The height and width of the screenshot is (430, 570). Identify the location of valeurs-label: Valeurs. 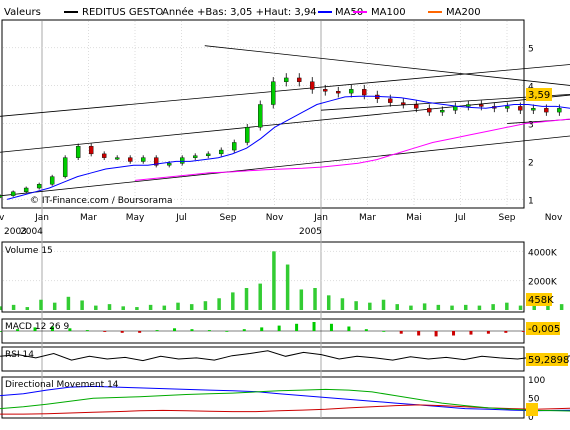
(22, 12).